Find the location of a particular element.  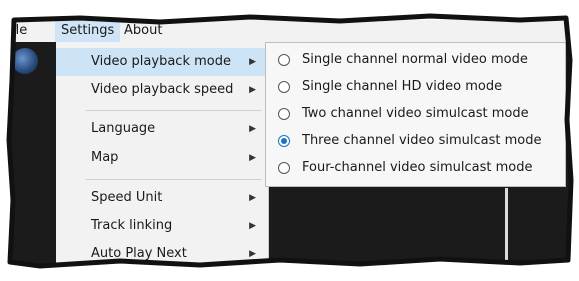

video-pane-divider is located at coordinates (506, 225).